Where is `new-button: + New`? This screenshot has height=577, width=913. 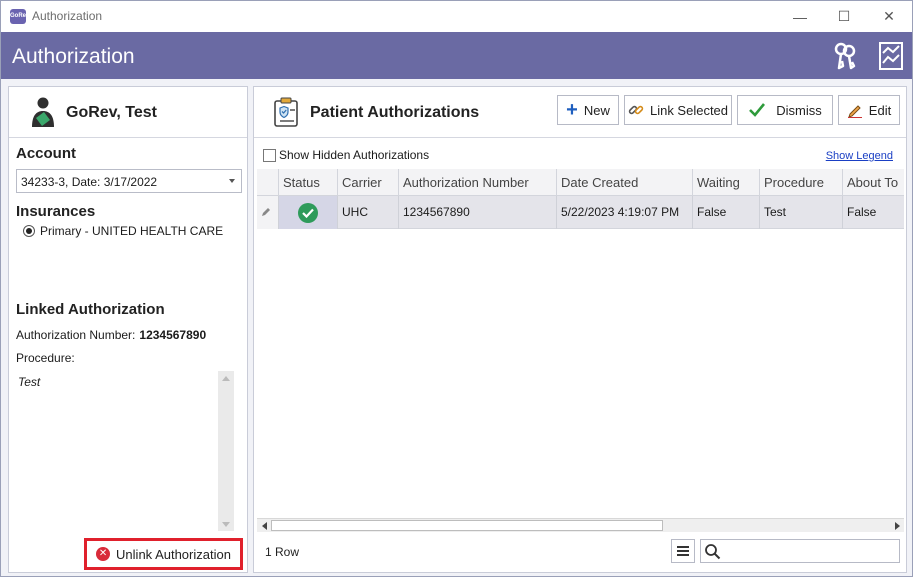 new-button: + New is located at coordinates (588, 110).